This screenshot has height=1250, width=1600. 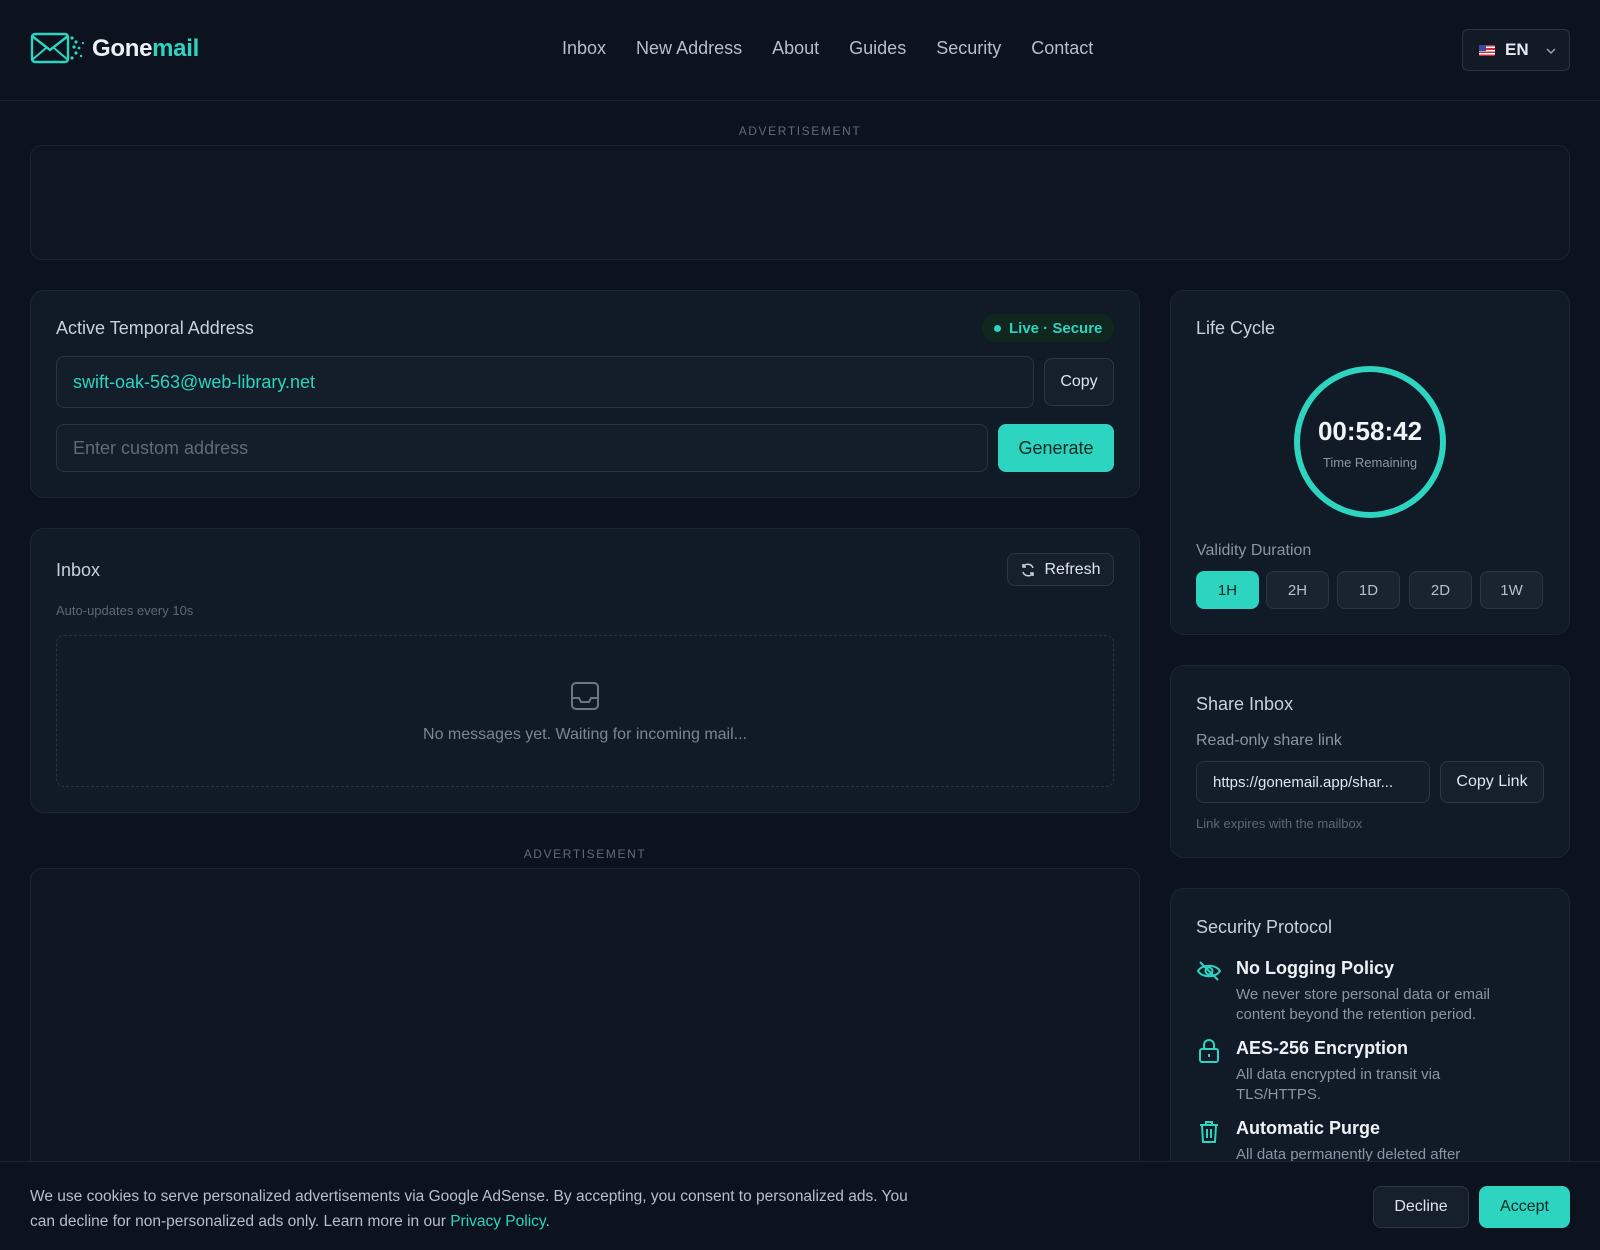 I want to click on nav-security: Security, so click(x=968, y=48).